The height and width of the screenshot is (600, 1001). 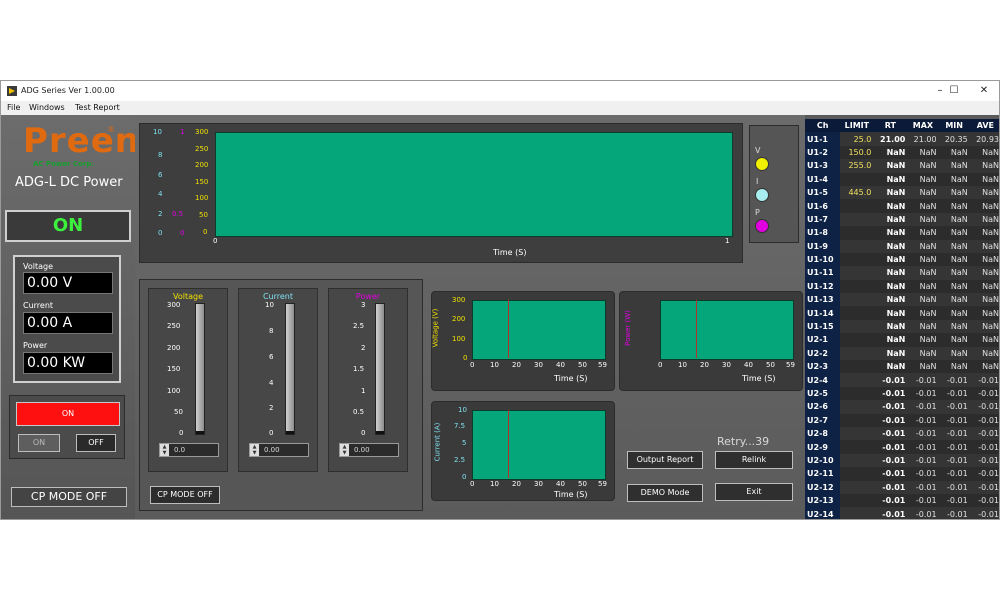 What do you see at coordinates (902, 166) in the screenshot?
I see `table-row: U1-3 255.0 NaN NaN NaN NaN` at bounding box center [902, 166].